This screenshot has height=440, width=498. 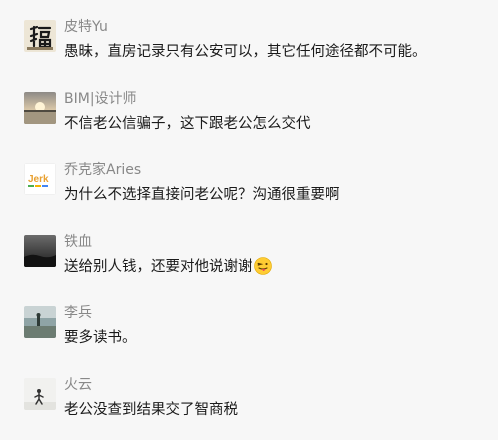 I want to click on comment-nickname: BIM|设计师, so click(x=100, y=99).